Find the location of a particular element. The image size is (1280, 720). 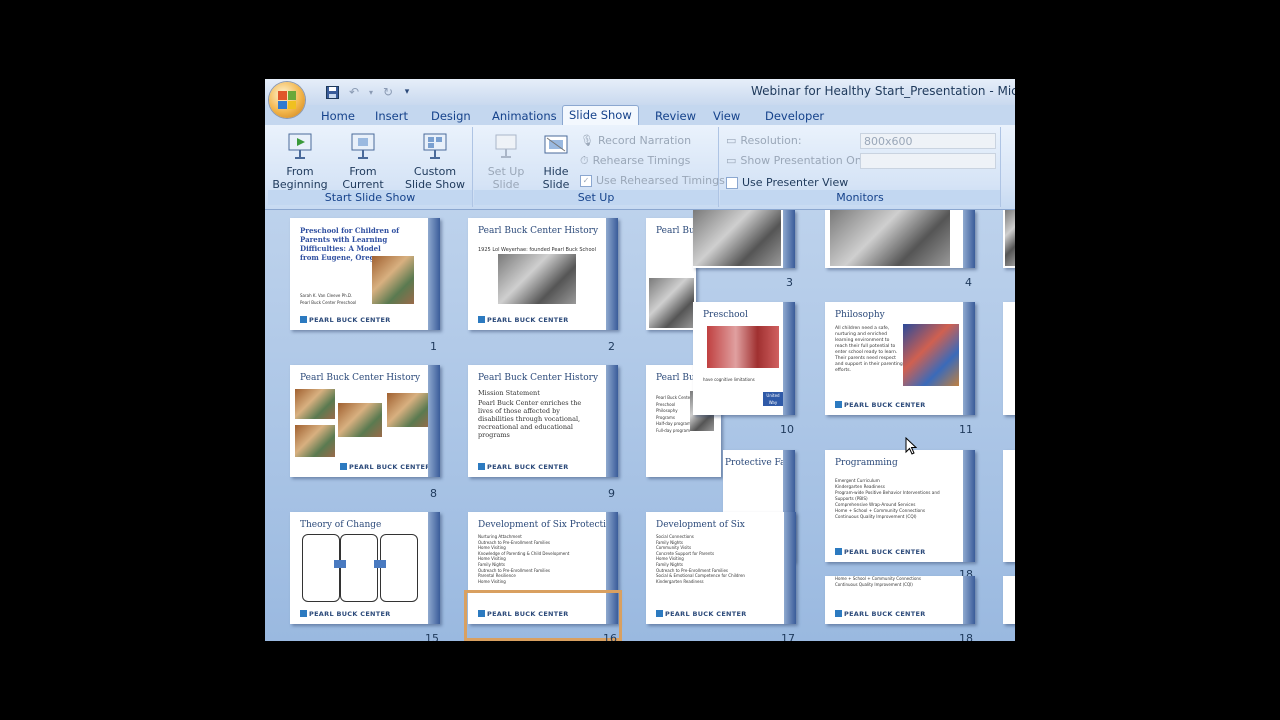

monitors-group-label: Monitors is located at coordinates (860, 197).